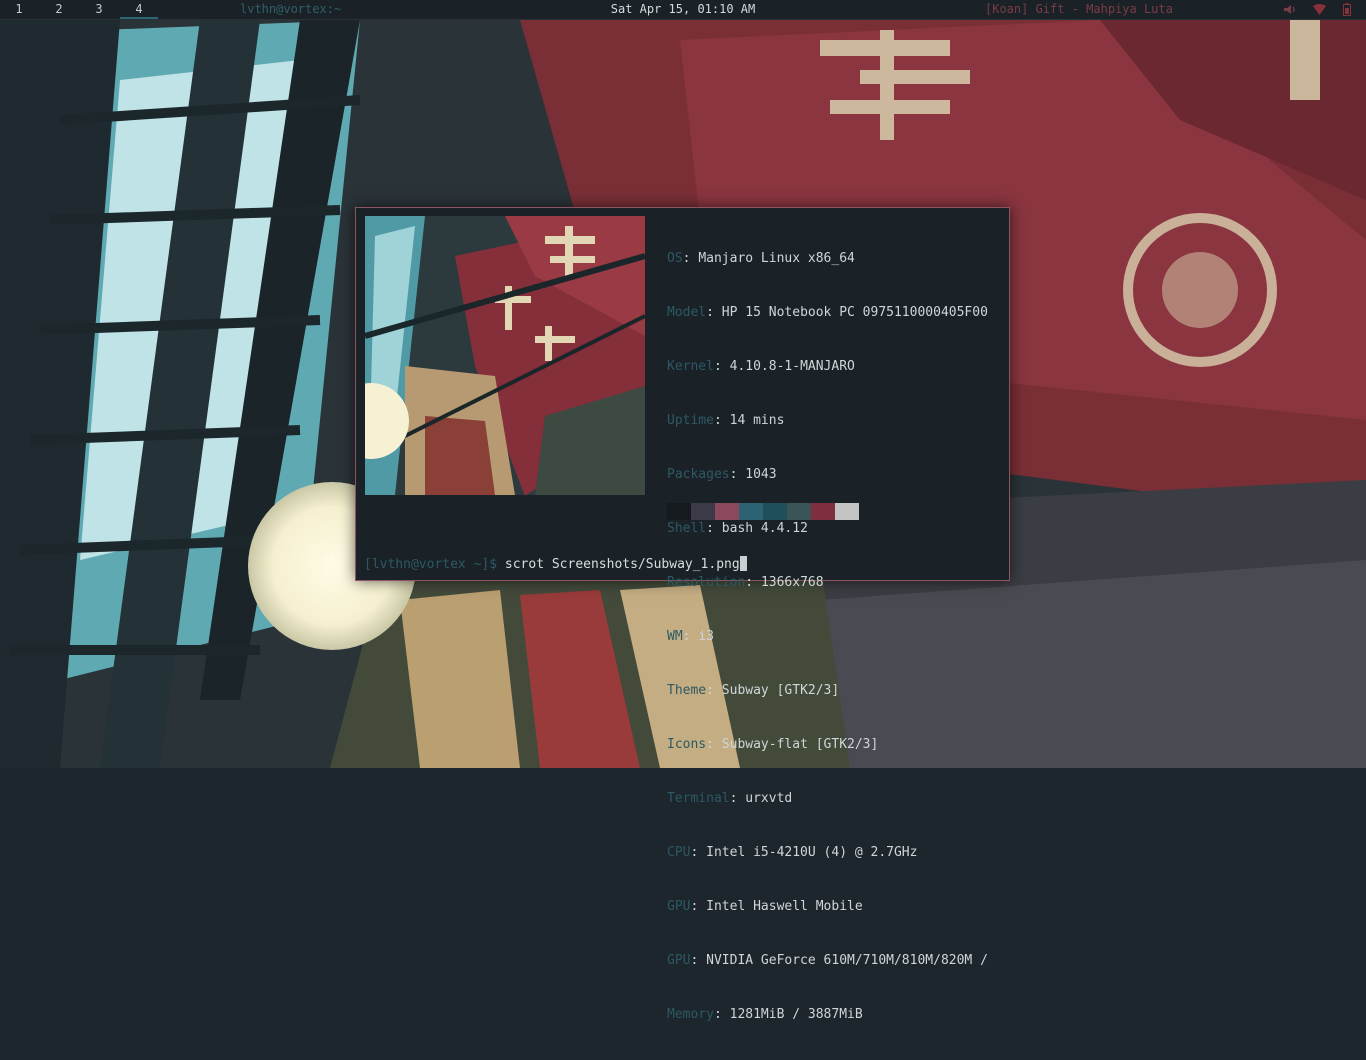 This screenshot has height=1060, width=1366. What do you see at coordinates (792, 852) in the screenshot?
I see `info-line-cpu: CPU: Intel i5-4210U (4) @ 2.7GHz` at bounding box center [792, 852].